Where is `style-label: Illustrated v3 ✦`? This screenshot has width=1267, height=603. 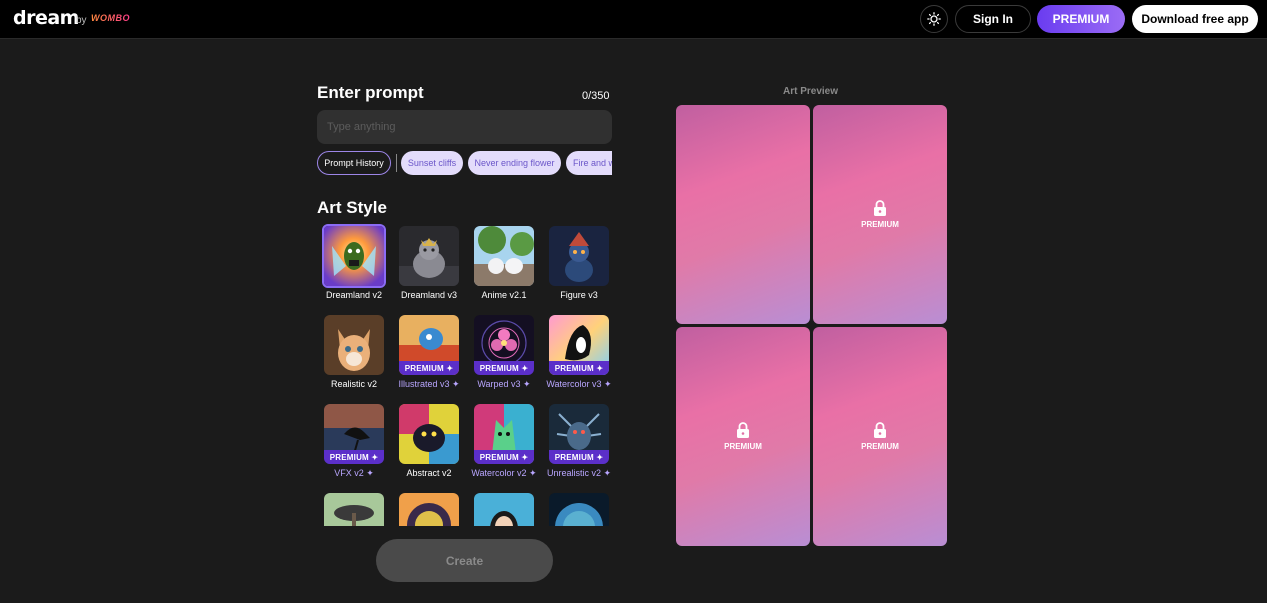 style-label: Illustrated v3 ✦ is located at coordinates (429, 384).